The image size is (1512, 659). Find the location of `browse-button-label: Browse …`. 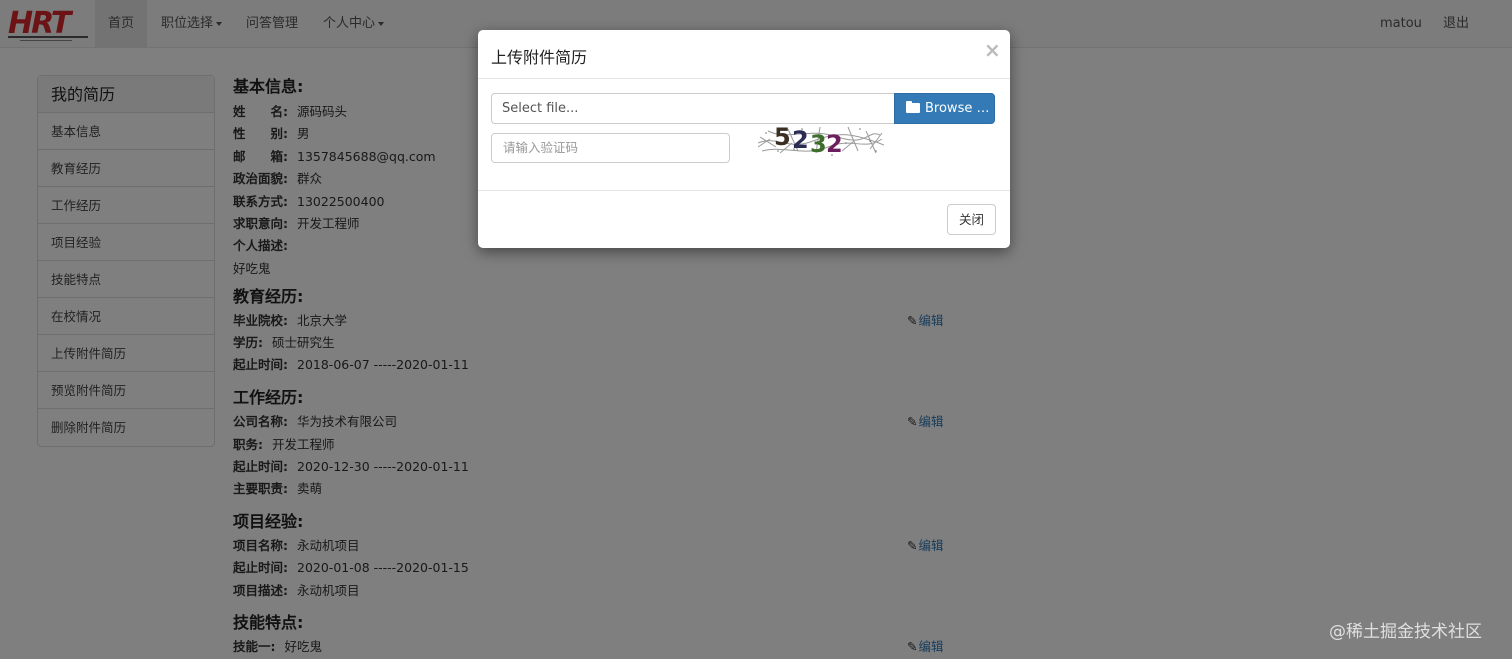

browse-button-label: Browse … is located at coordinates (957, 108).